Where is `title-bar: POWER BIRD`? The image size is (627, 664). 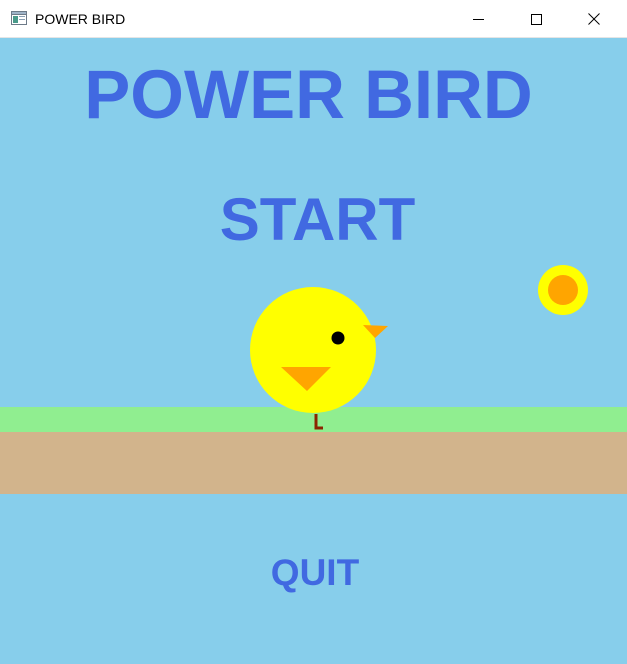
title-bar: POWER BIRD is located at coordinates (313, 19).